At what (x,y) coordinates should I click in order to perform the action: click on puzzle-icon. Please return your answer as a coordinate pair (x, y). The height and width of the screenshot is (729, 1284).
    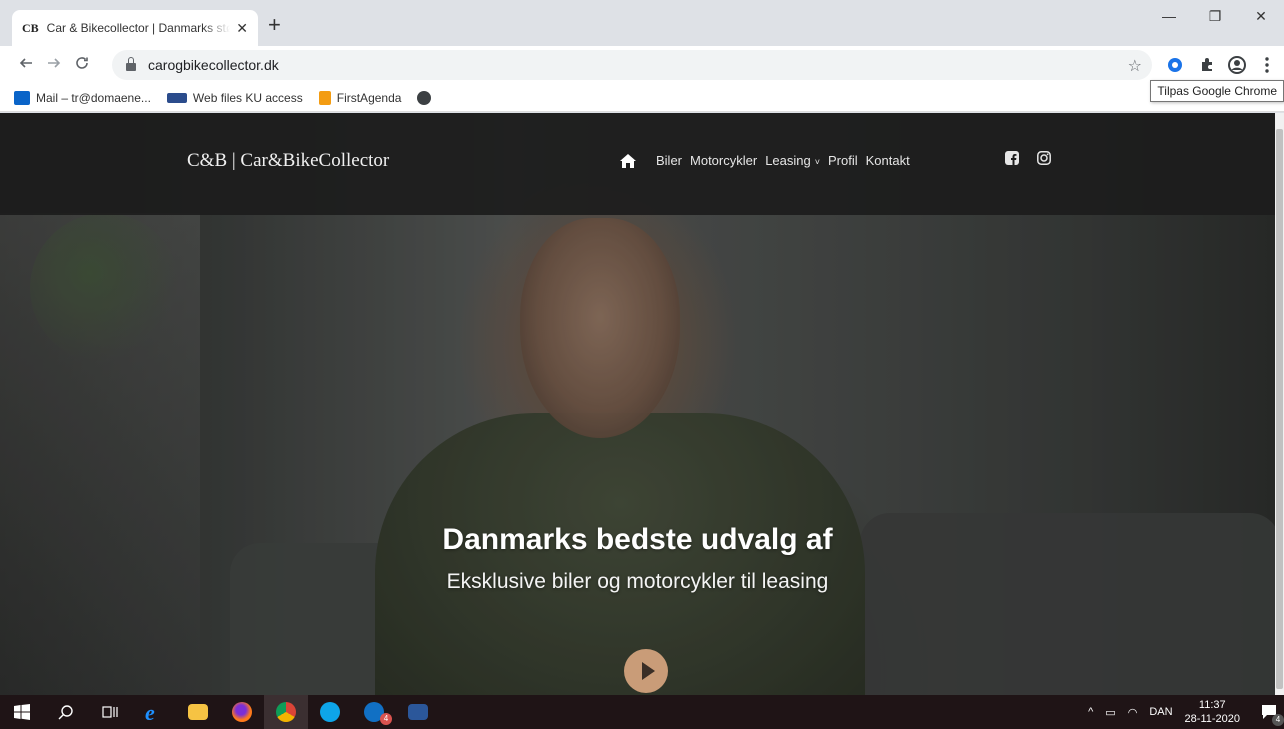
    Looking at the image, I should click on (1207, 65).